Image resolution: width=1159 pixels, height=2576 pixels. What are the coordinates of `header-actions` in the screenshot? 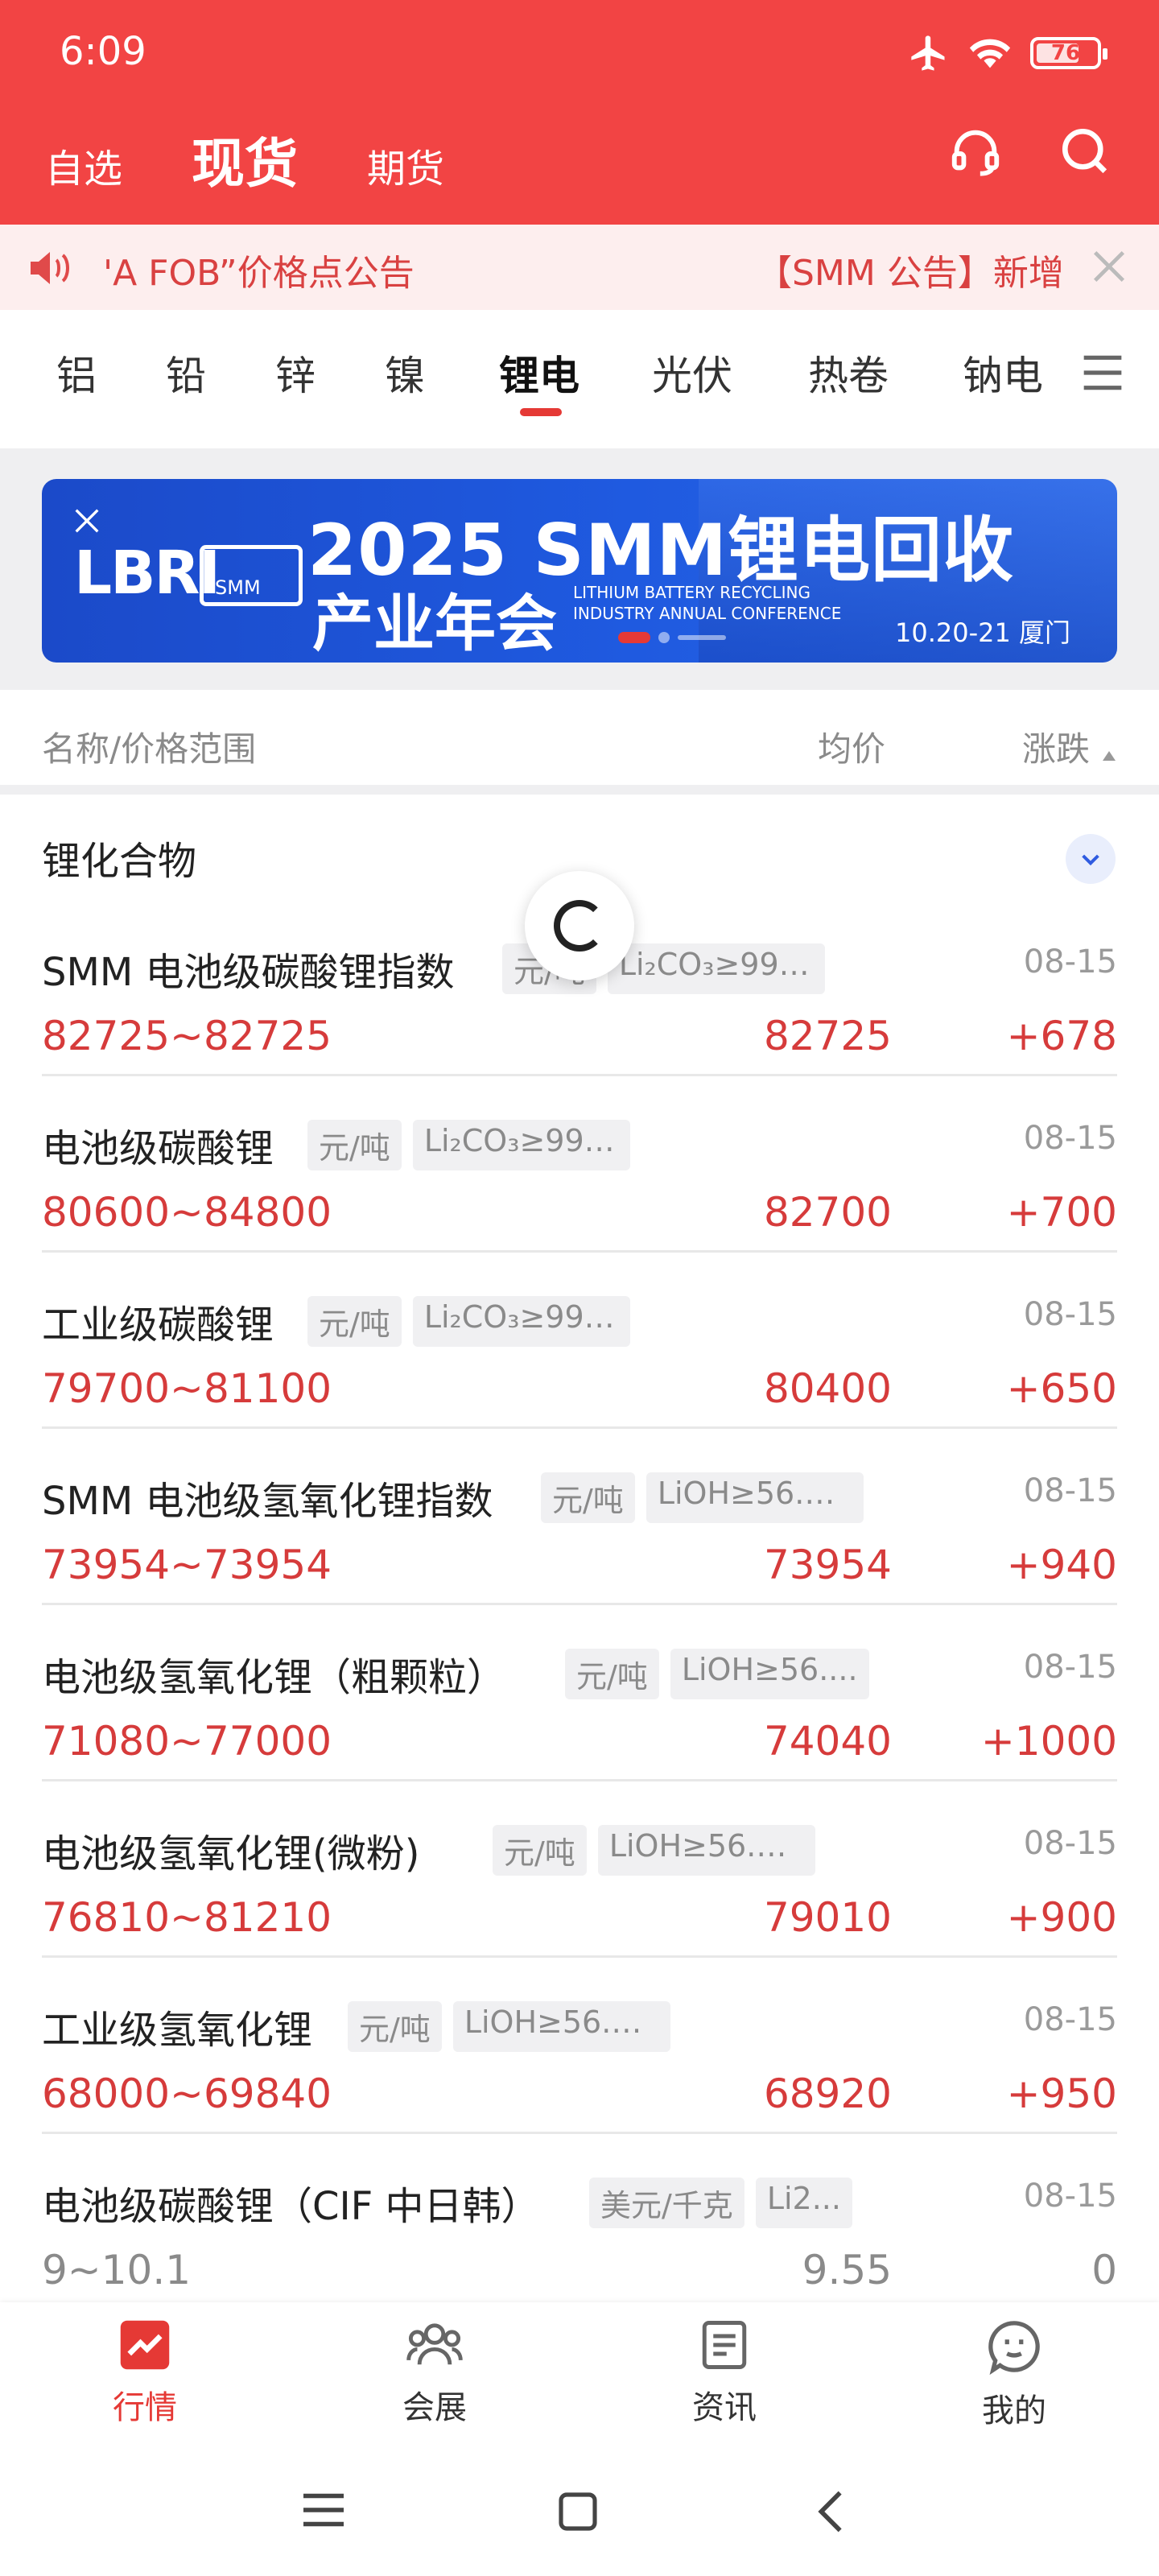 It's located at (1030, 151).